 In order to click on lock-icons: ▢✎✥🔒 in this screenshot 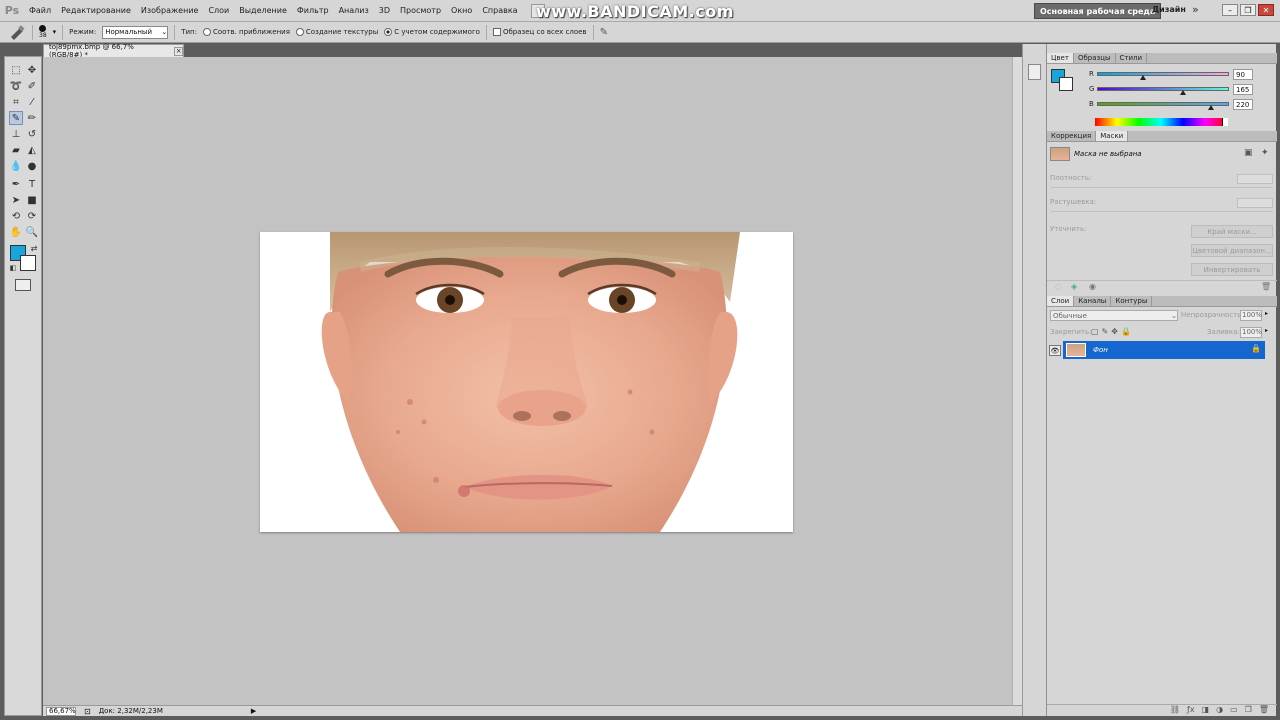, I will do `click(1112, 331)`.